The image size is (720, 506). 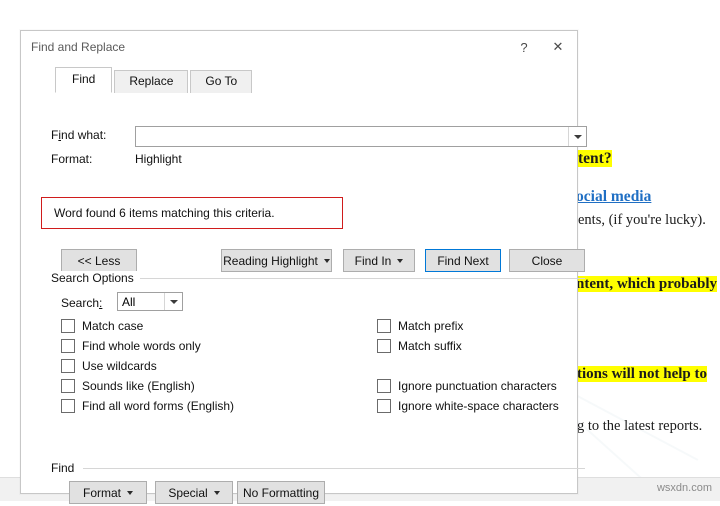 I want to click on special-button: Special, so click(x=194, y=492).